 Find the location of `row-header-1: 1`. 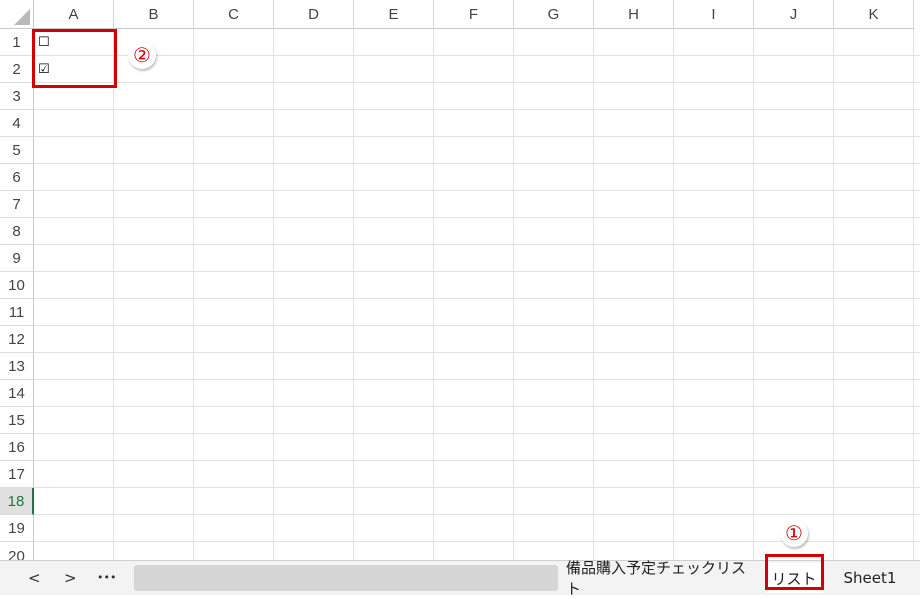

row-header-1: 1 is located at coordinates (17, 42).